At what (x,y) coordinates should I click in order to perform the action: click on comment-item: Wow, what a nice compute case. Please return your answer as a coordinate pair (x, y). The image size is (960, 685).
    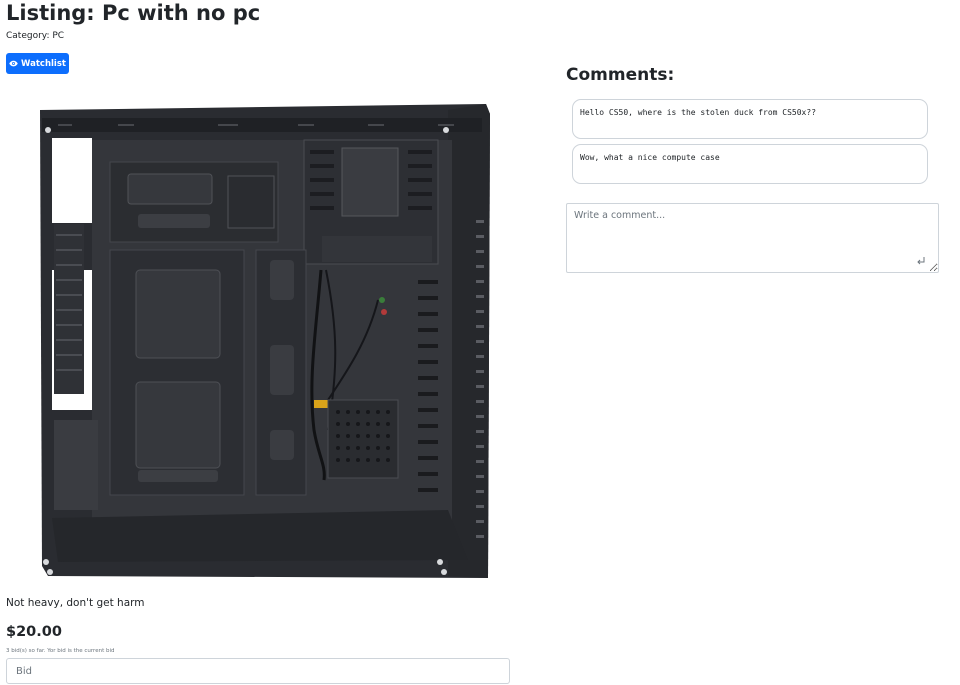
    Looking at the image, I should click on (750, 164).